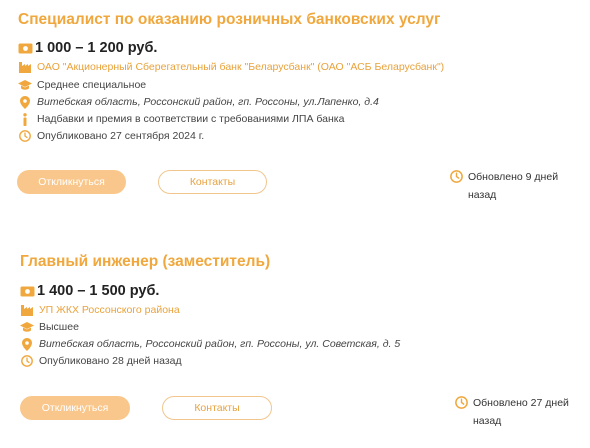 The image size is (590, 448). Describe the element at coordinates (92, 85) in the screenshot. I see `education-value: Среднее специальное` at that location.